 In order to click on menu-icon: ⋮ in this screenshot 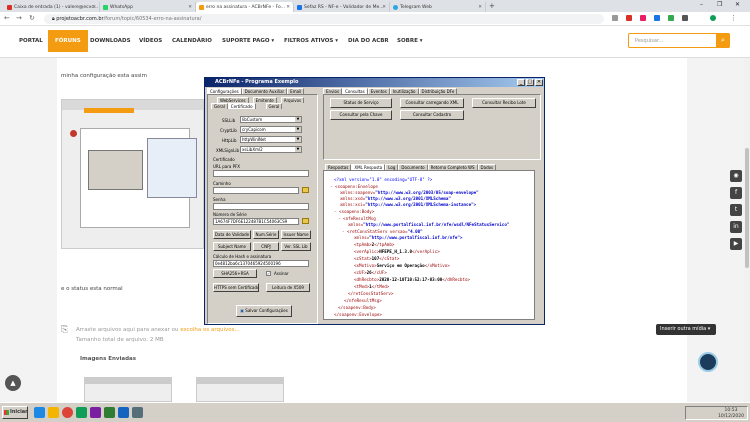, I will do `click(733, 18)`.